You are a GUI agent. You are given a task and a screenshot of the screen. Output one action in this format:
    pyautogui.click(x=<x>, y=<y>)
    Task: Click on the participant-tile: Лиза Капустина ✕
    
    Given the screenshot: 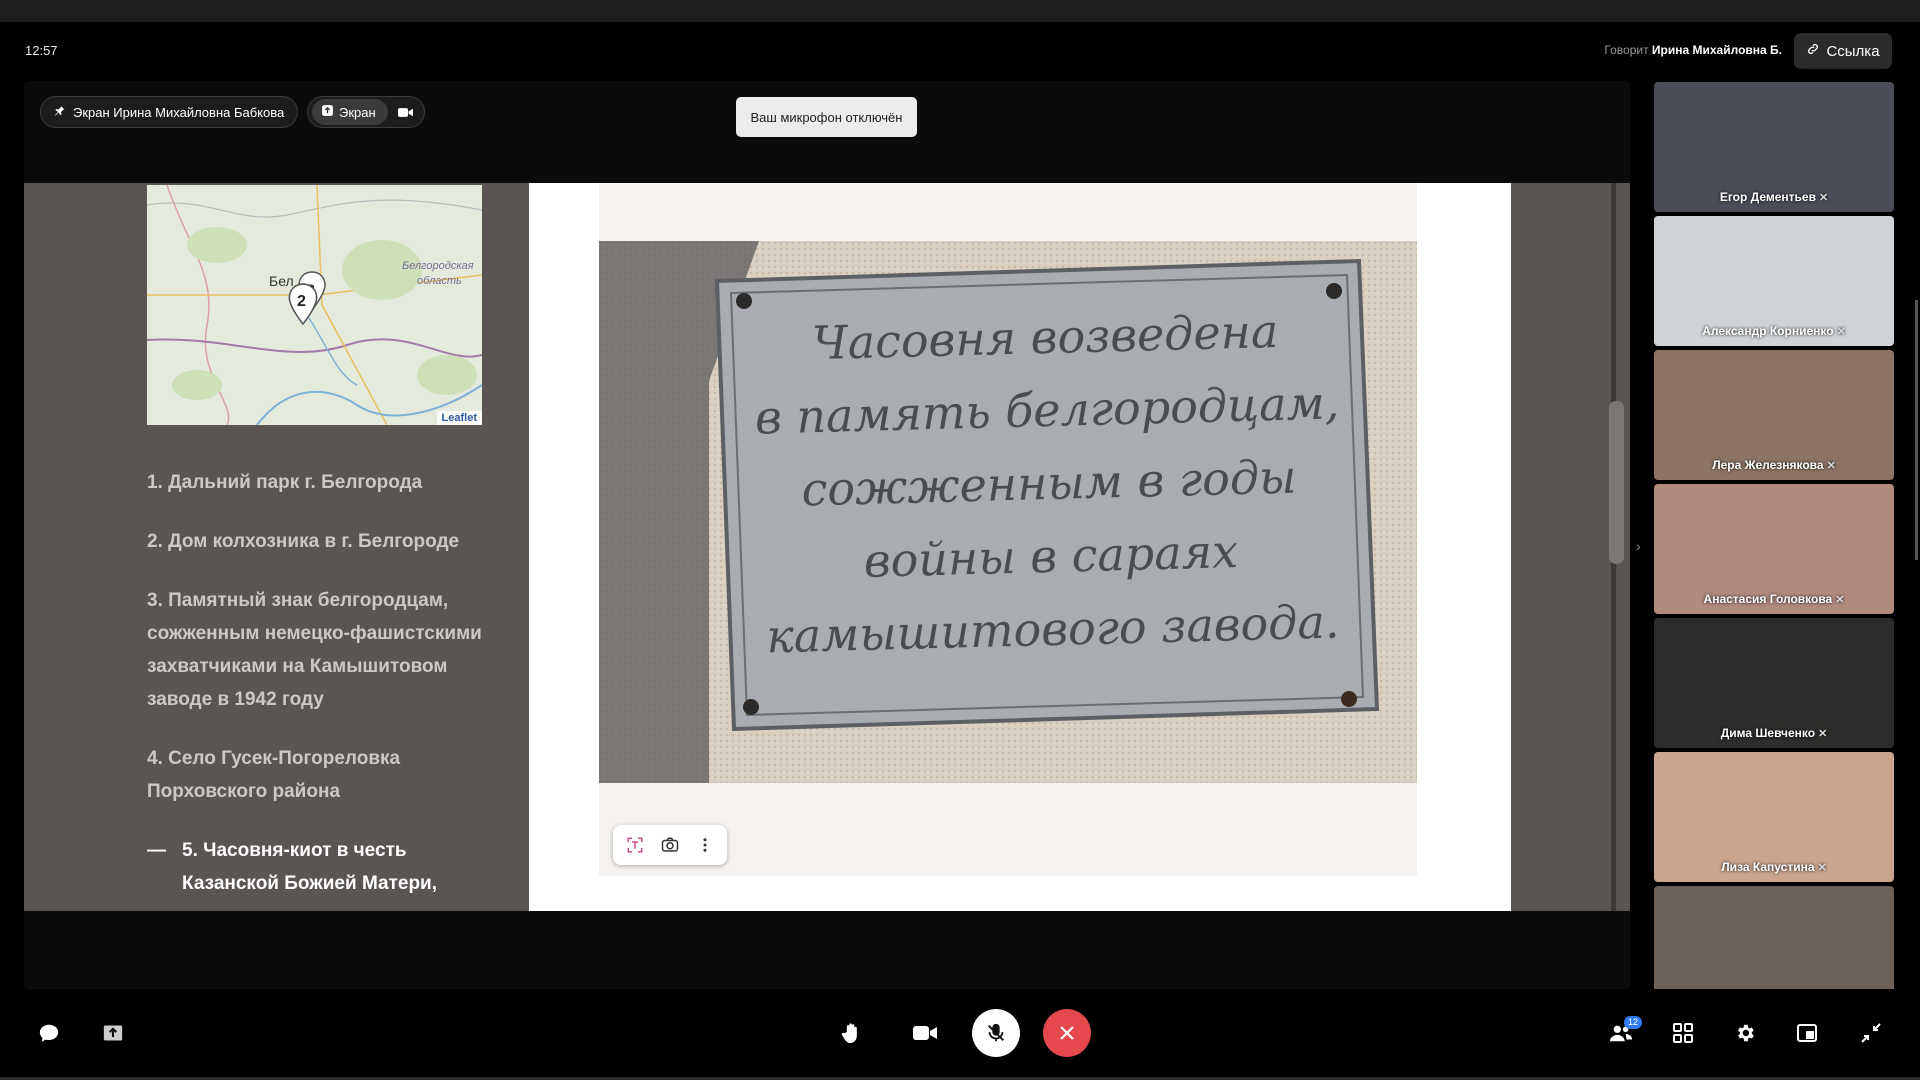 What is the action you would take?
    pyautogui.click(x=1774, y=817)
    